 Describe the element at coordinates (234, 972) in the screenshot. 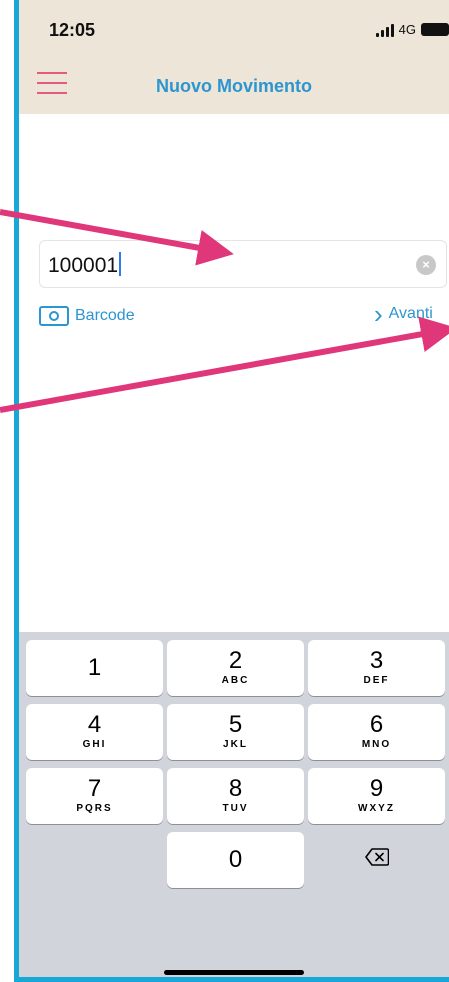

I see `home-indicator` at that location.